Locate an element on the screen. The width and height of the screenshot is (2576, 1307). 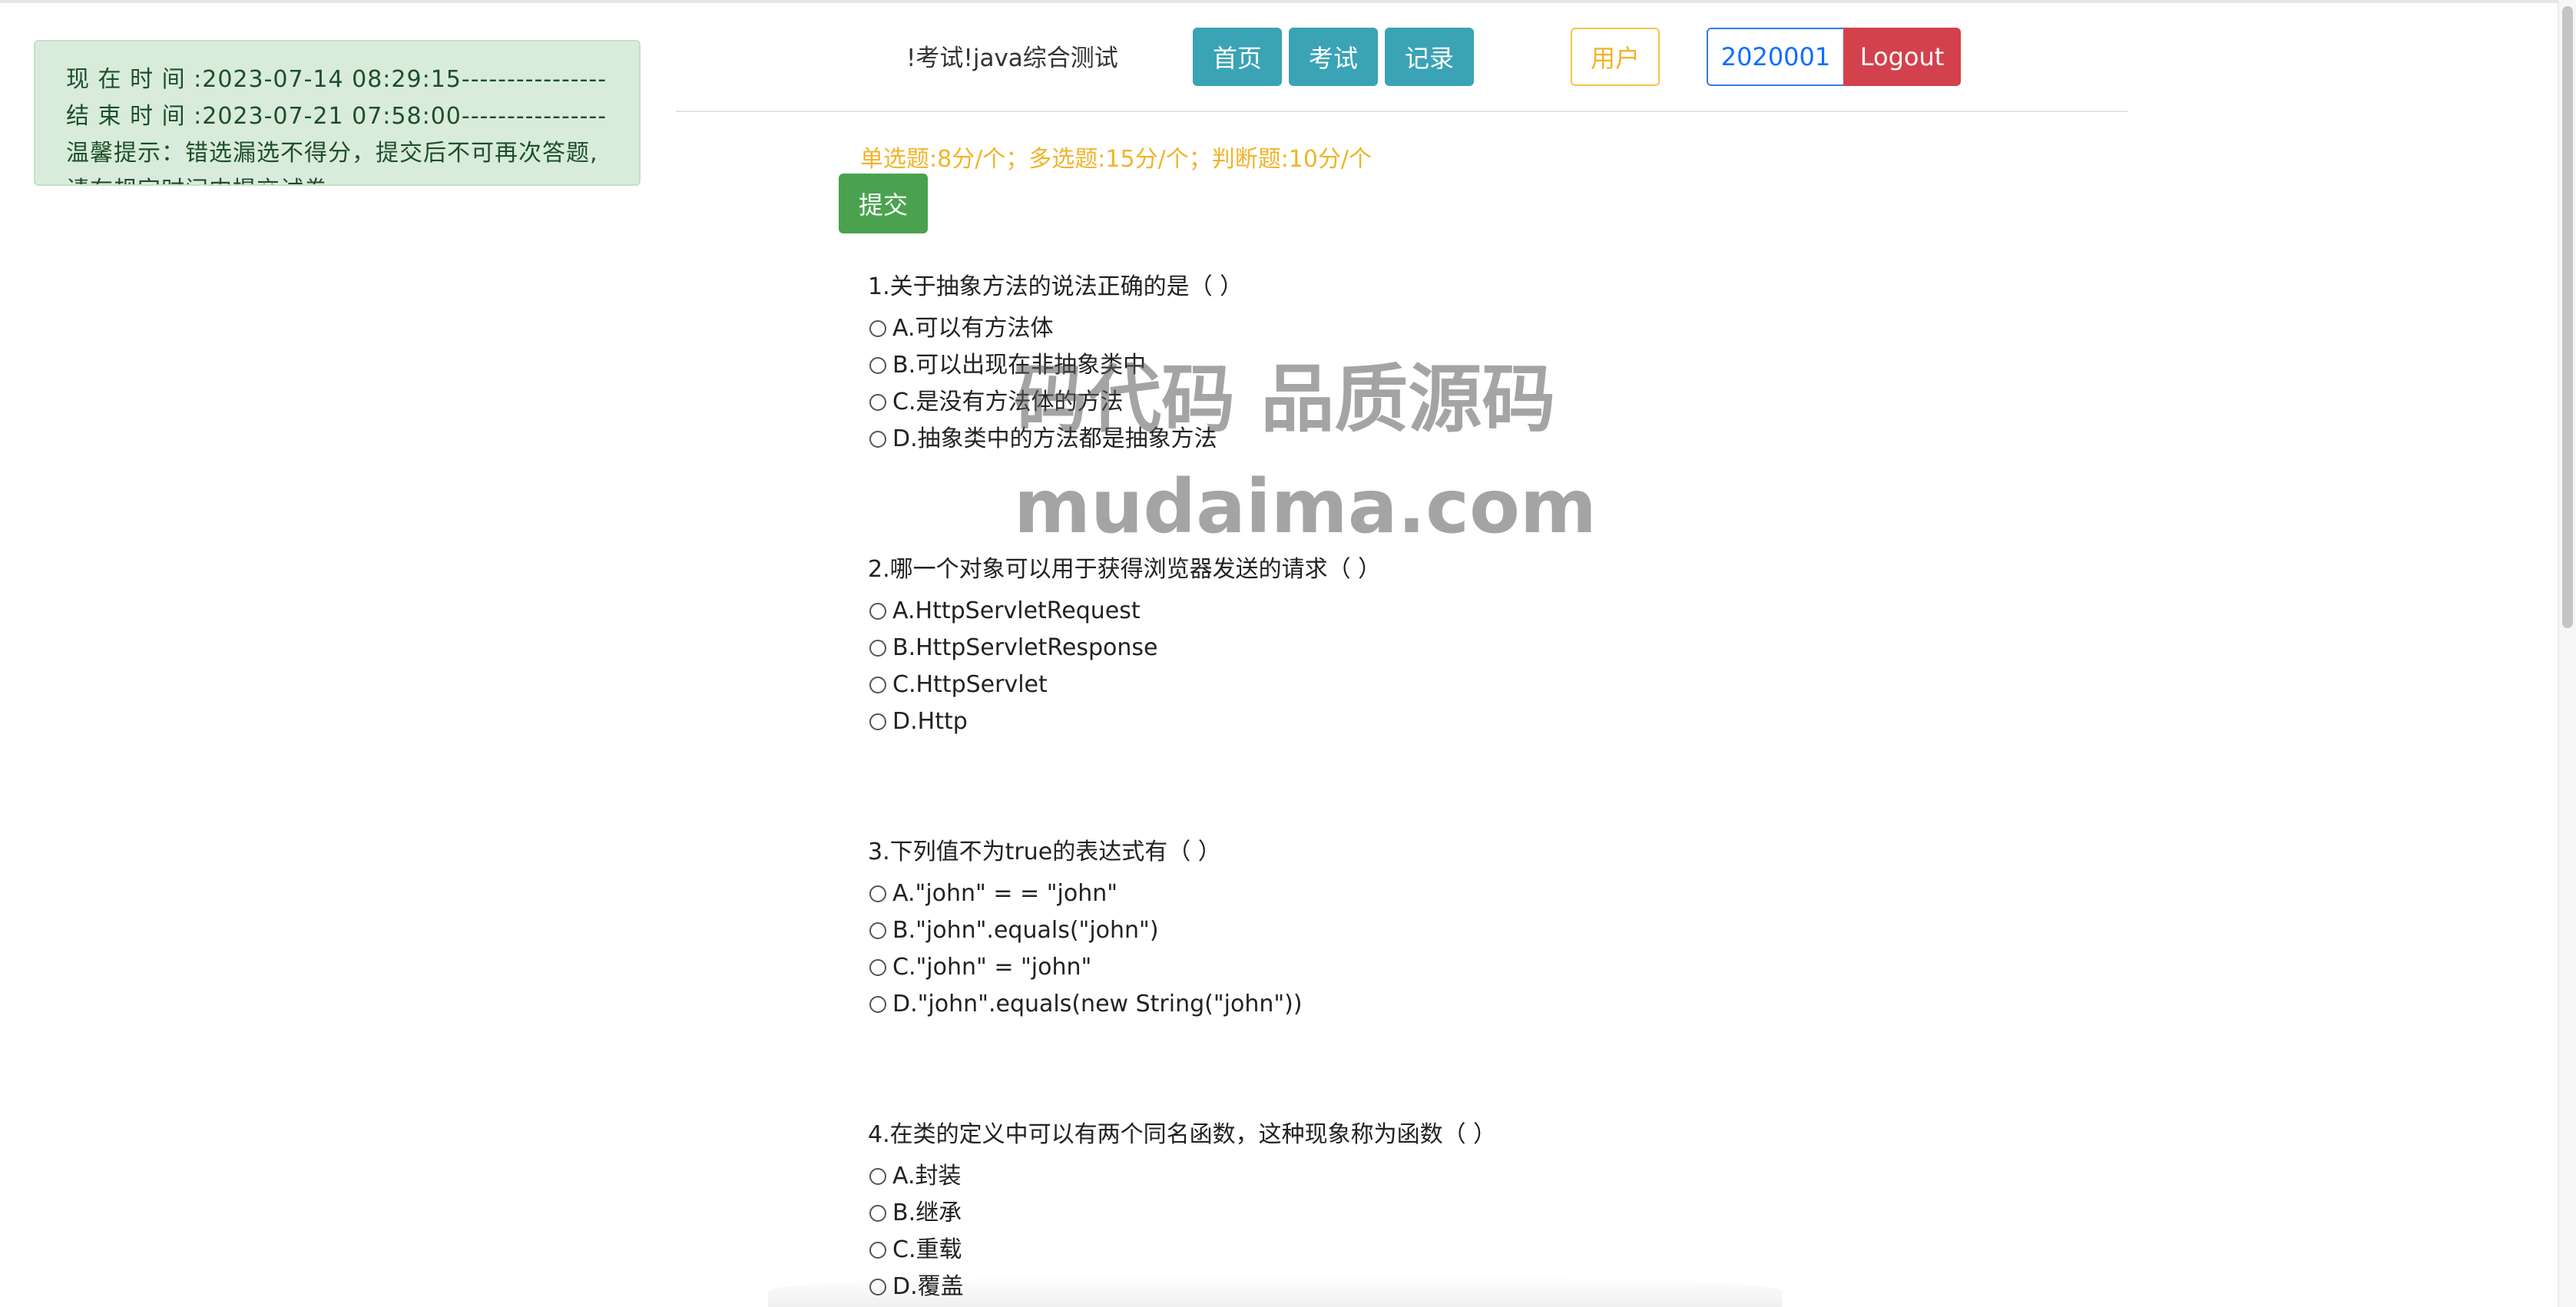
question-title: 2.哪一个对象可以用于获得浏览器发送的请求（ ） is located at coordinates (1125, 569).